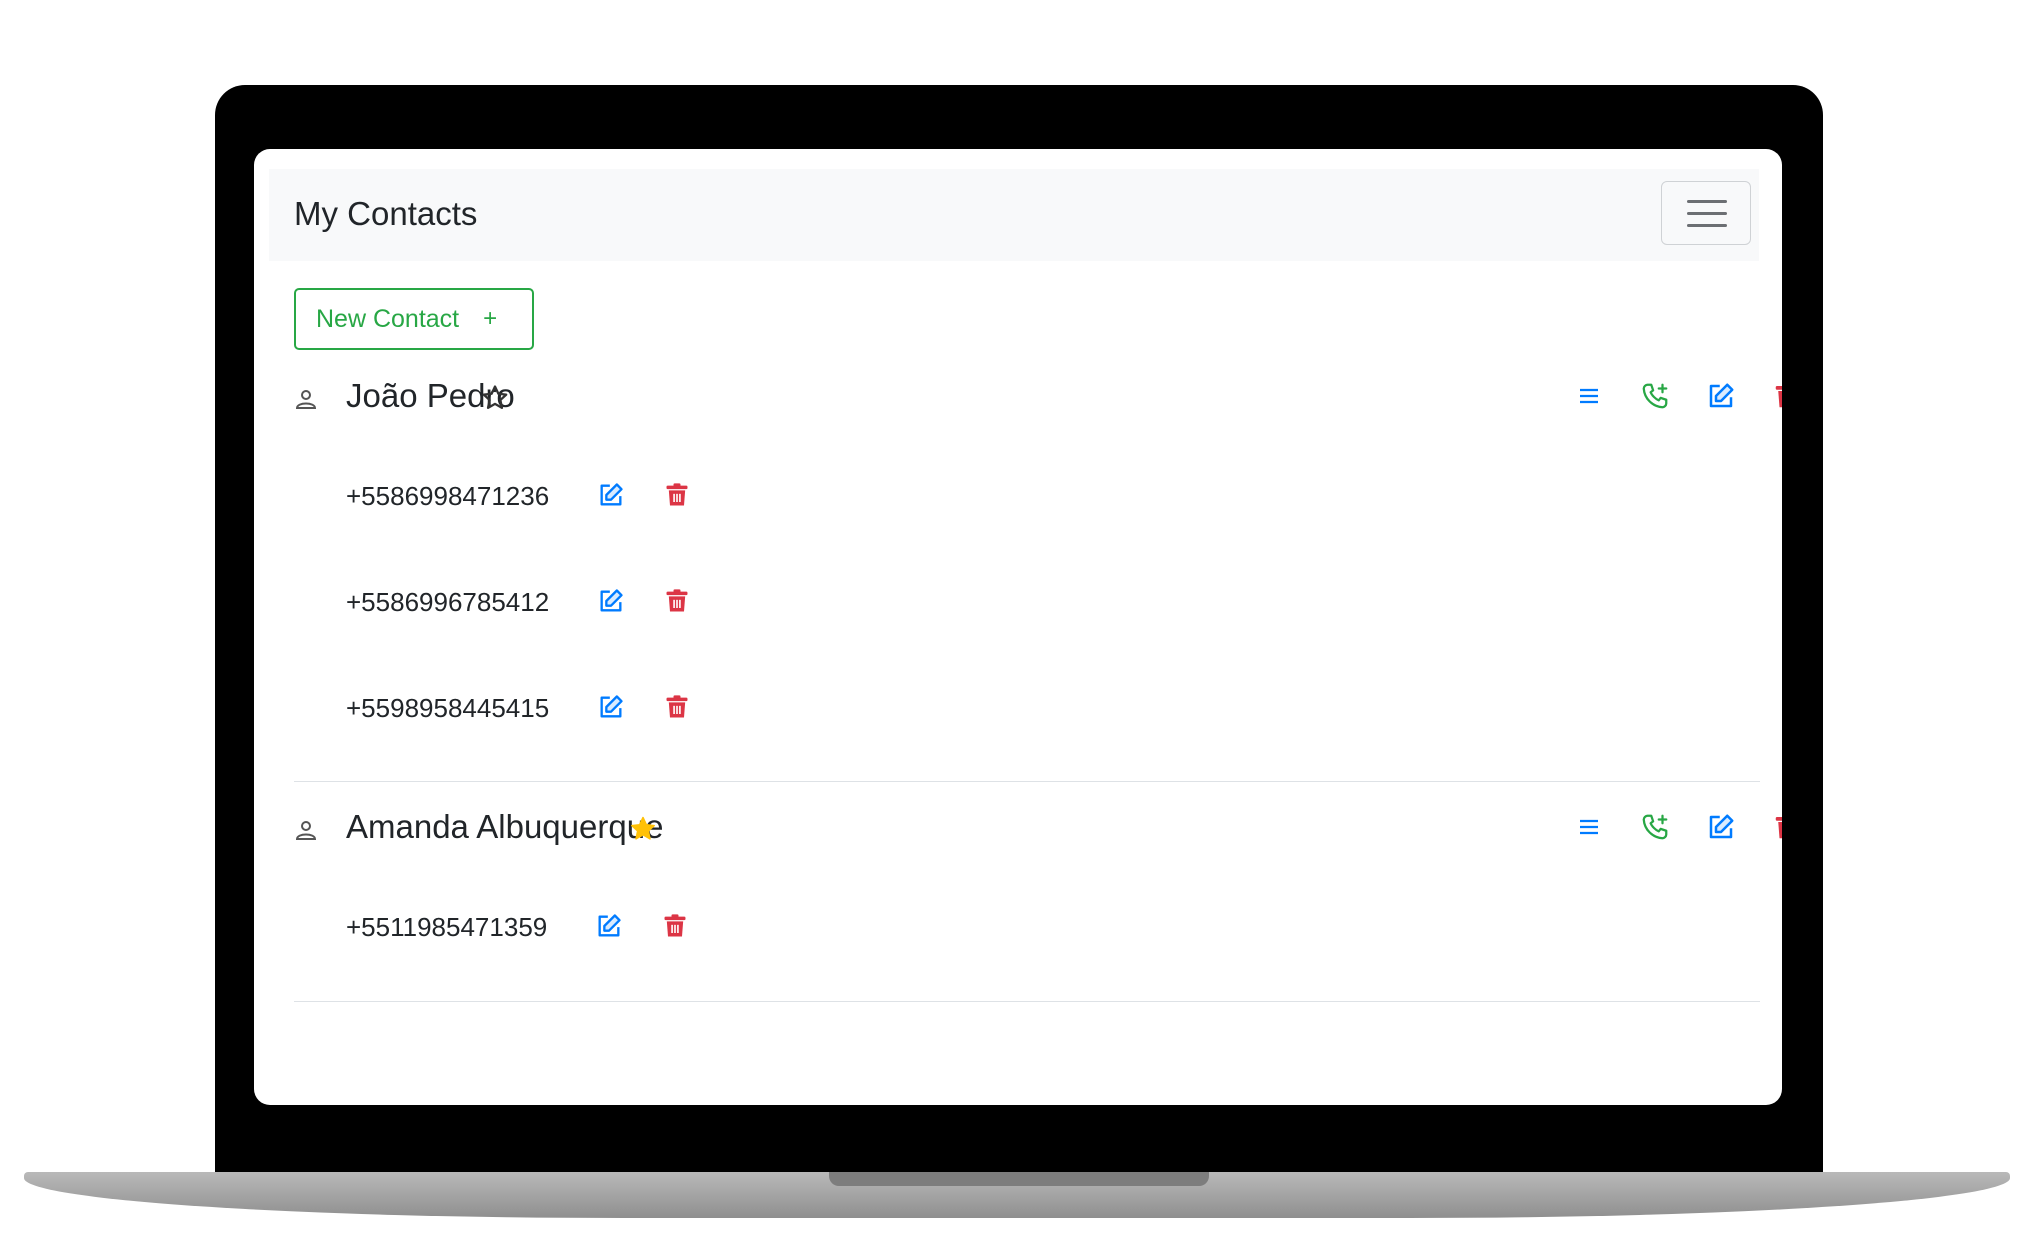 Image resolution: width=2032 pixels, height=1249 pixels. I want to click on star-filled-icon, so click(643, 829).